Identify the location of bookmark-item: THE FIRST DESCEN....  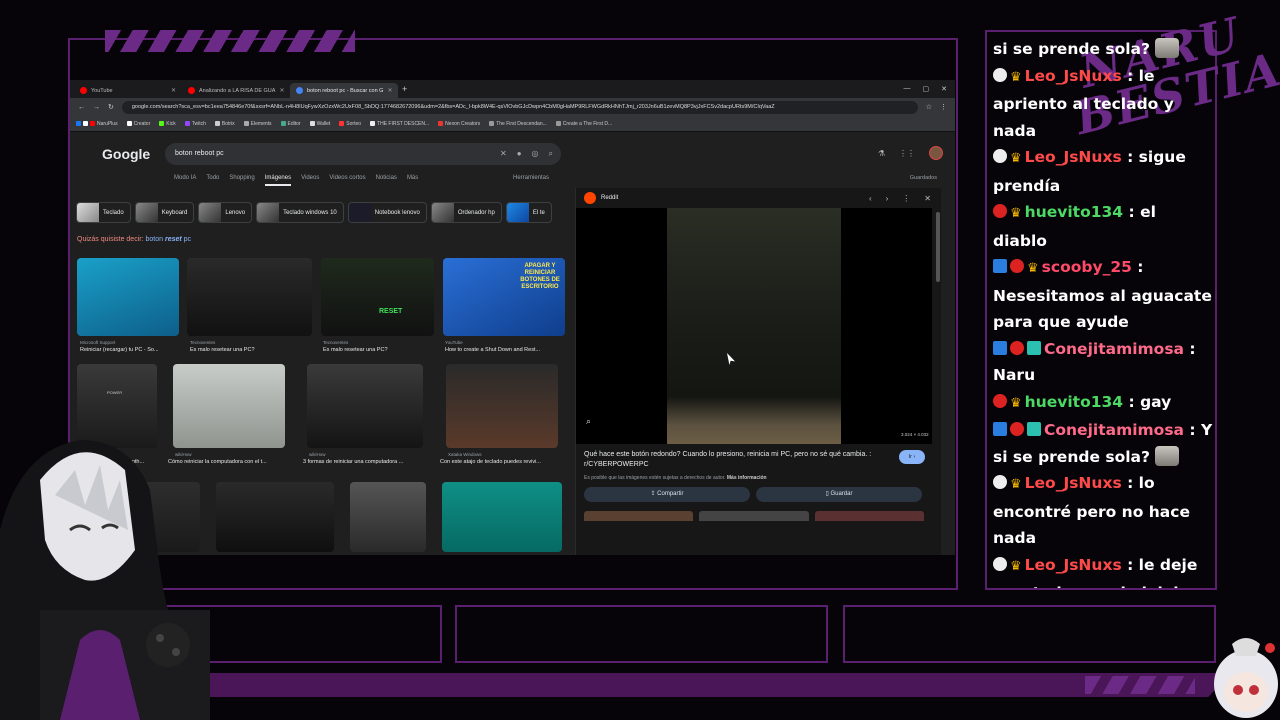
(399, 124).